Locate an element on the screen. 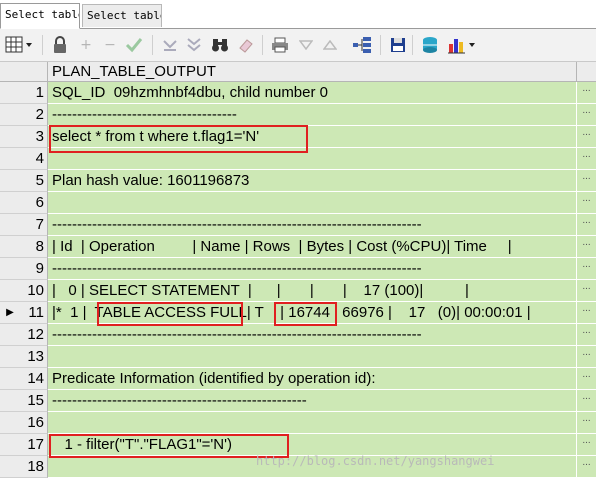 This screenshot has height=482, width=596. binoculars-icon is located at coordinates (220, 45).